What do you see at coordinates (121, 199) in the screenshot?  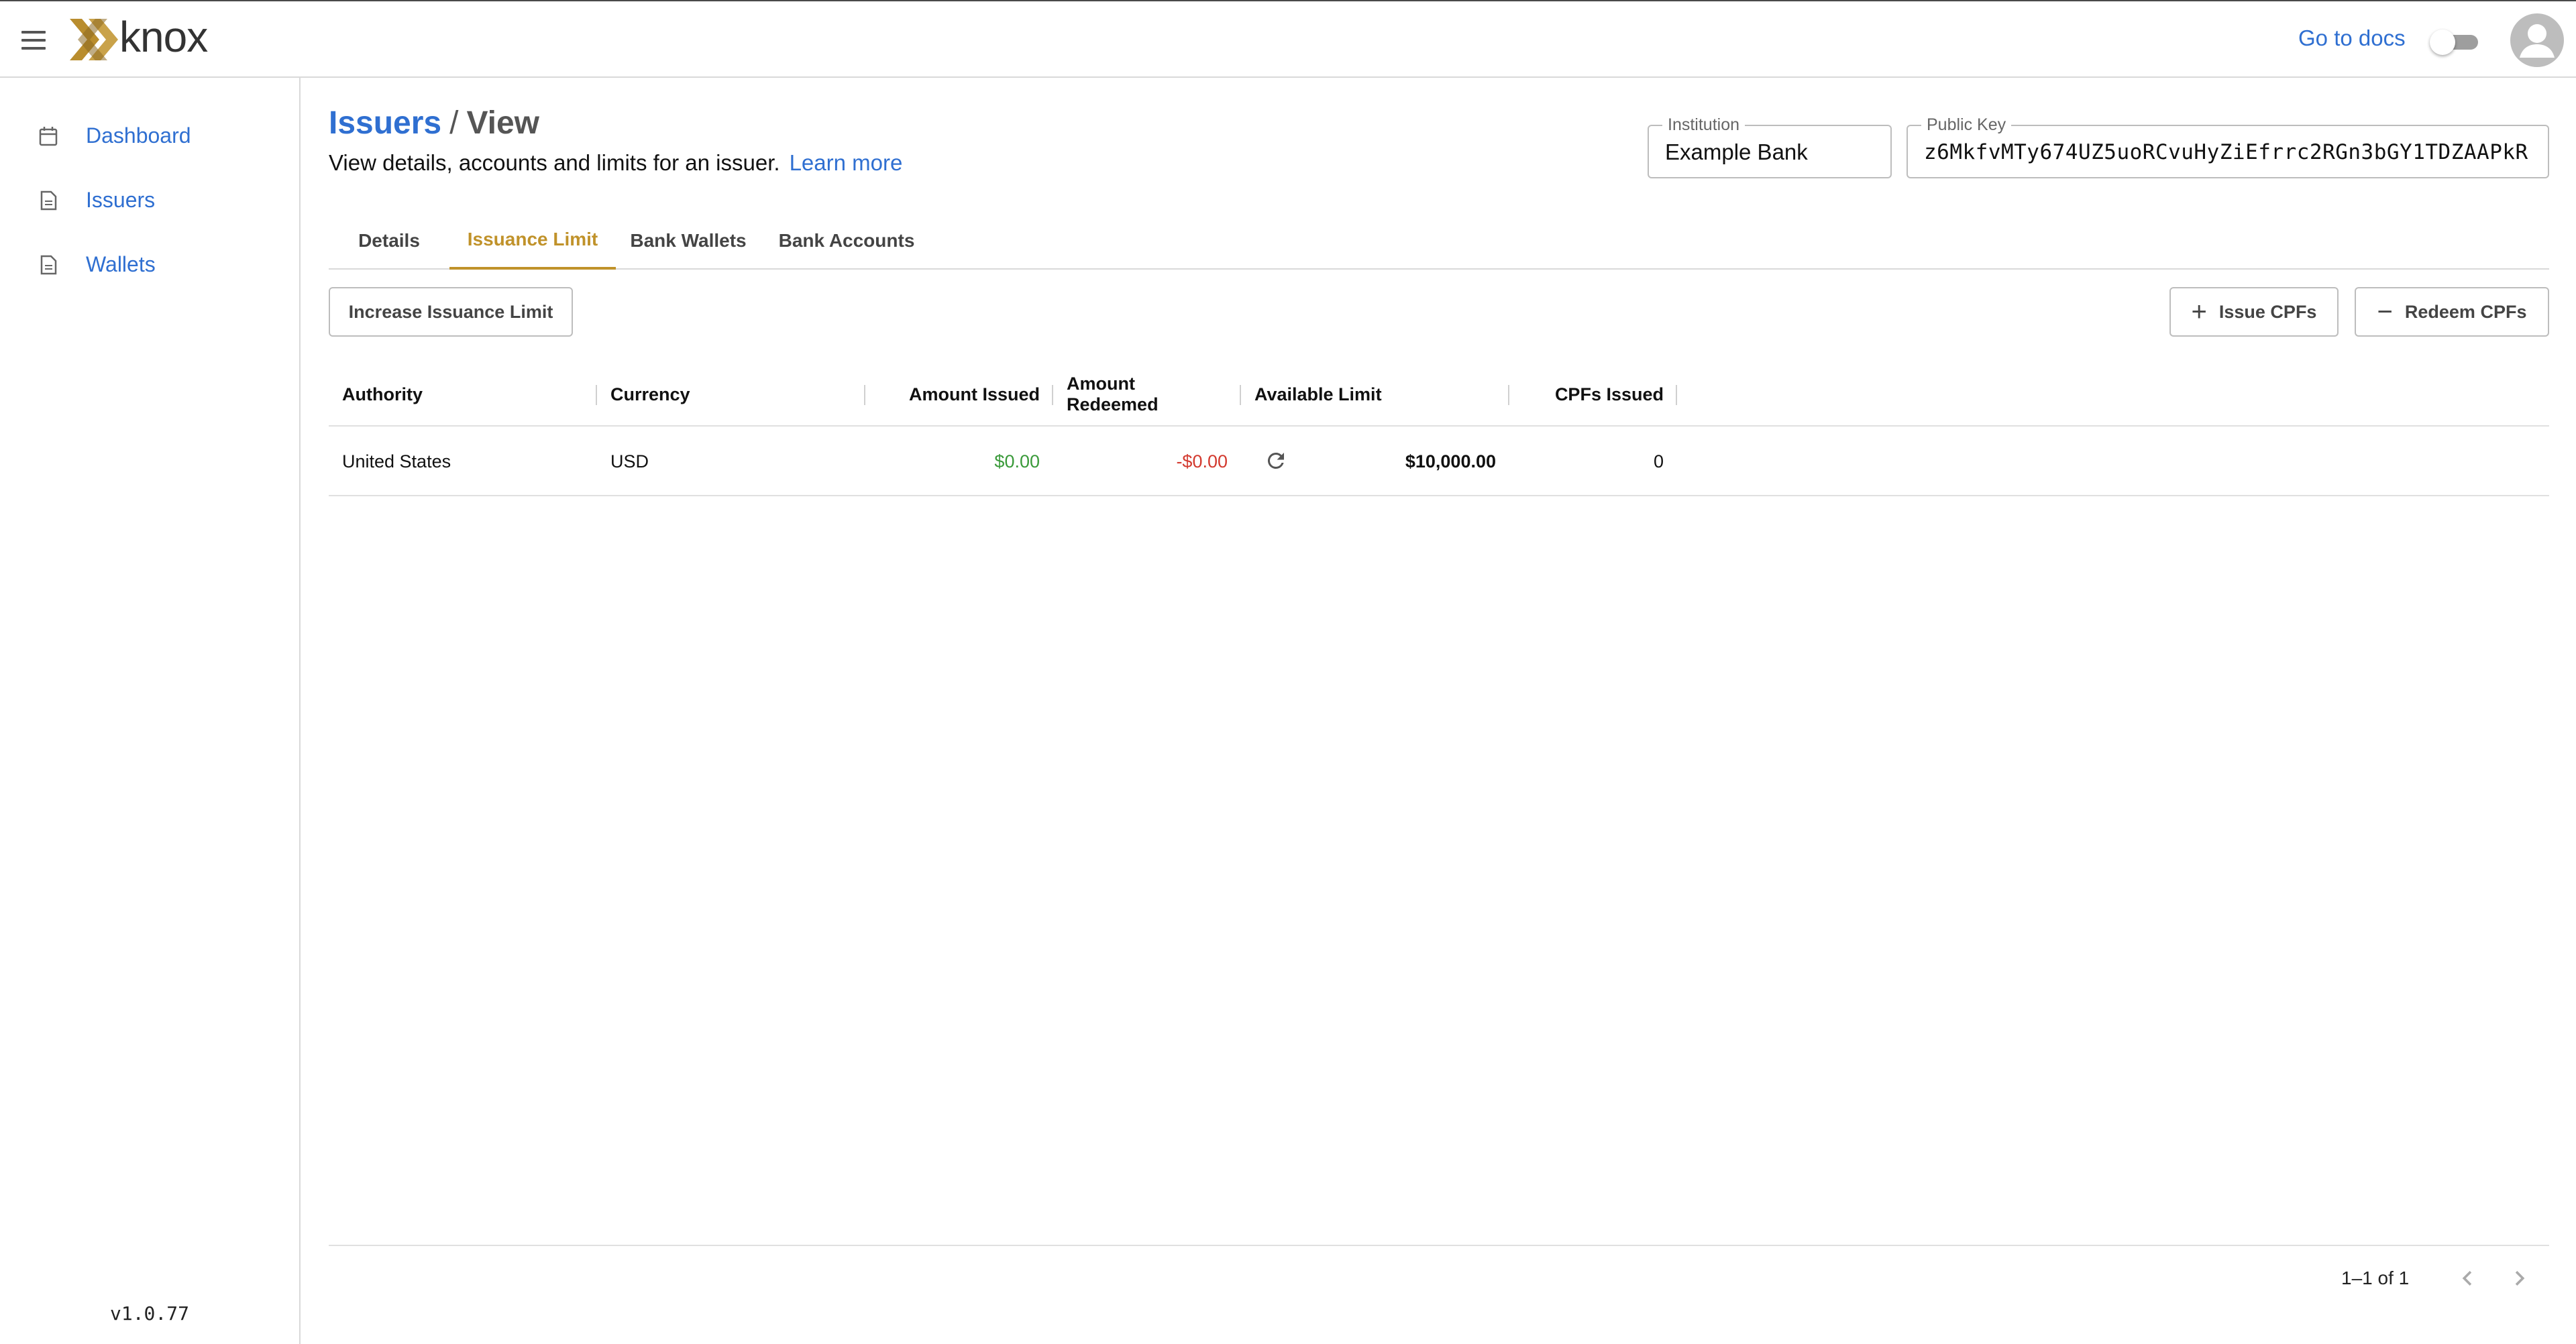 I see `sidebar-item-label: Issuers` at bounding box center [121, 199].